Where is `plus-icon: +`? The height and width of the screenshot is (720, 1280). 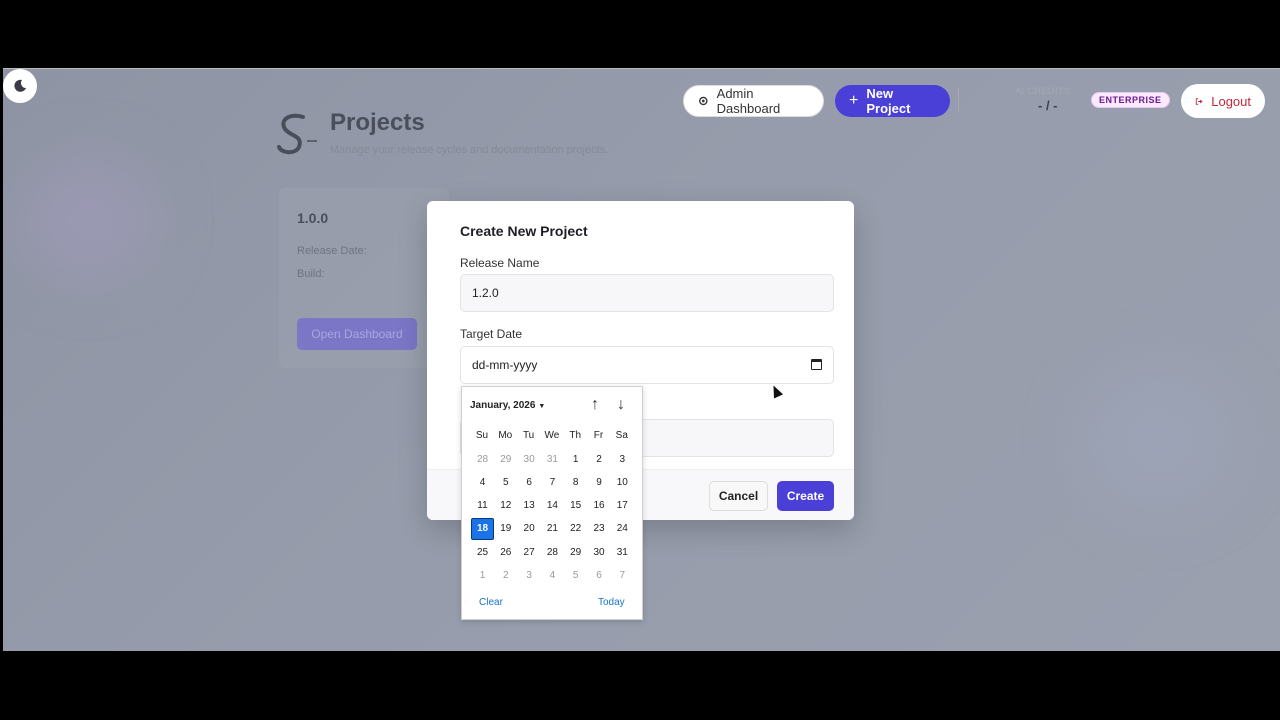 plus-icon: + is located at coordinates (854, 100).